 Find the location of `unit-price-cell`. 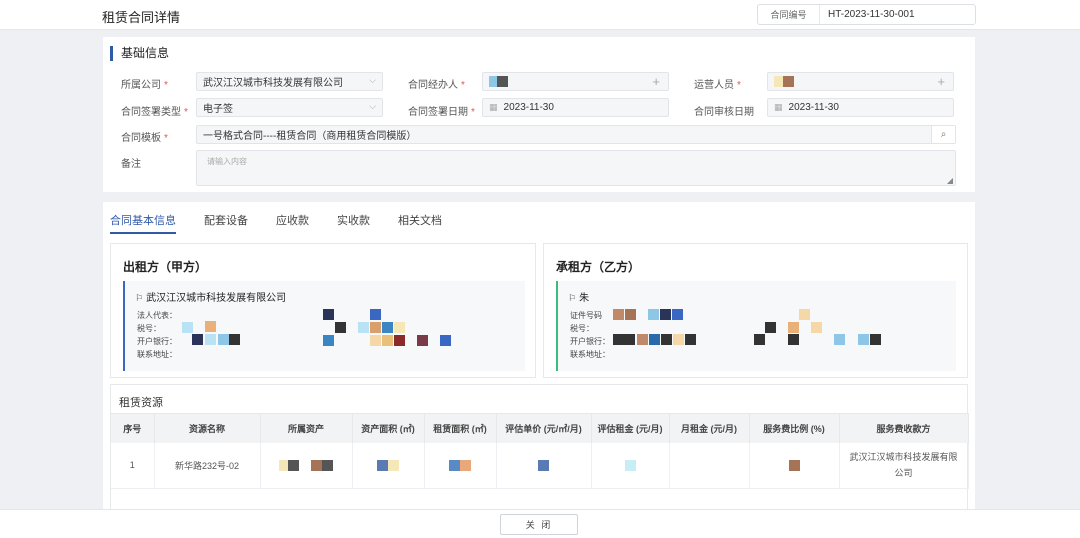

unit-price-cell is located at coordinates (544, 465).